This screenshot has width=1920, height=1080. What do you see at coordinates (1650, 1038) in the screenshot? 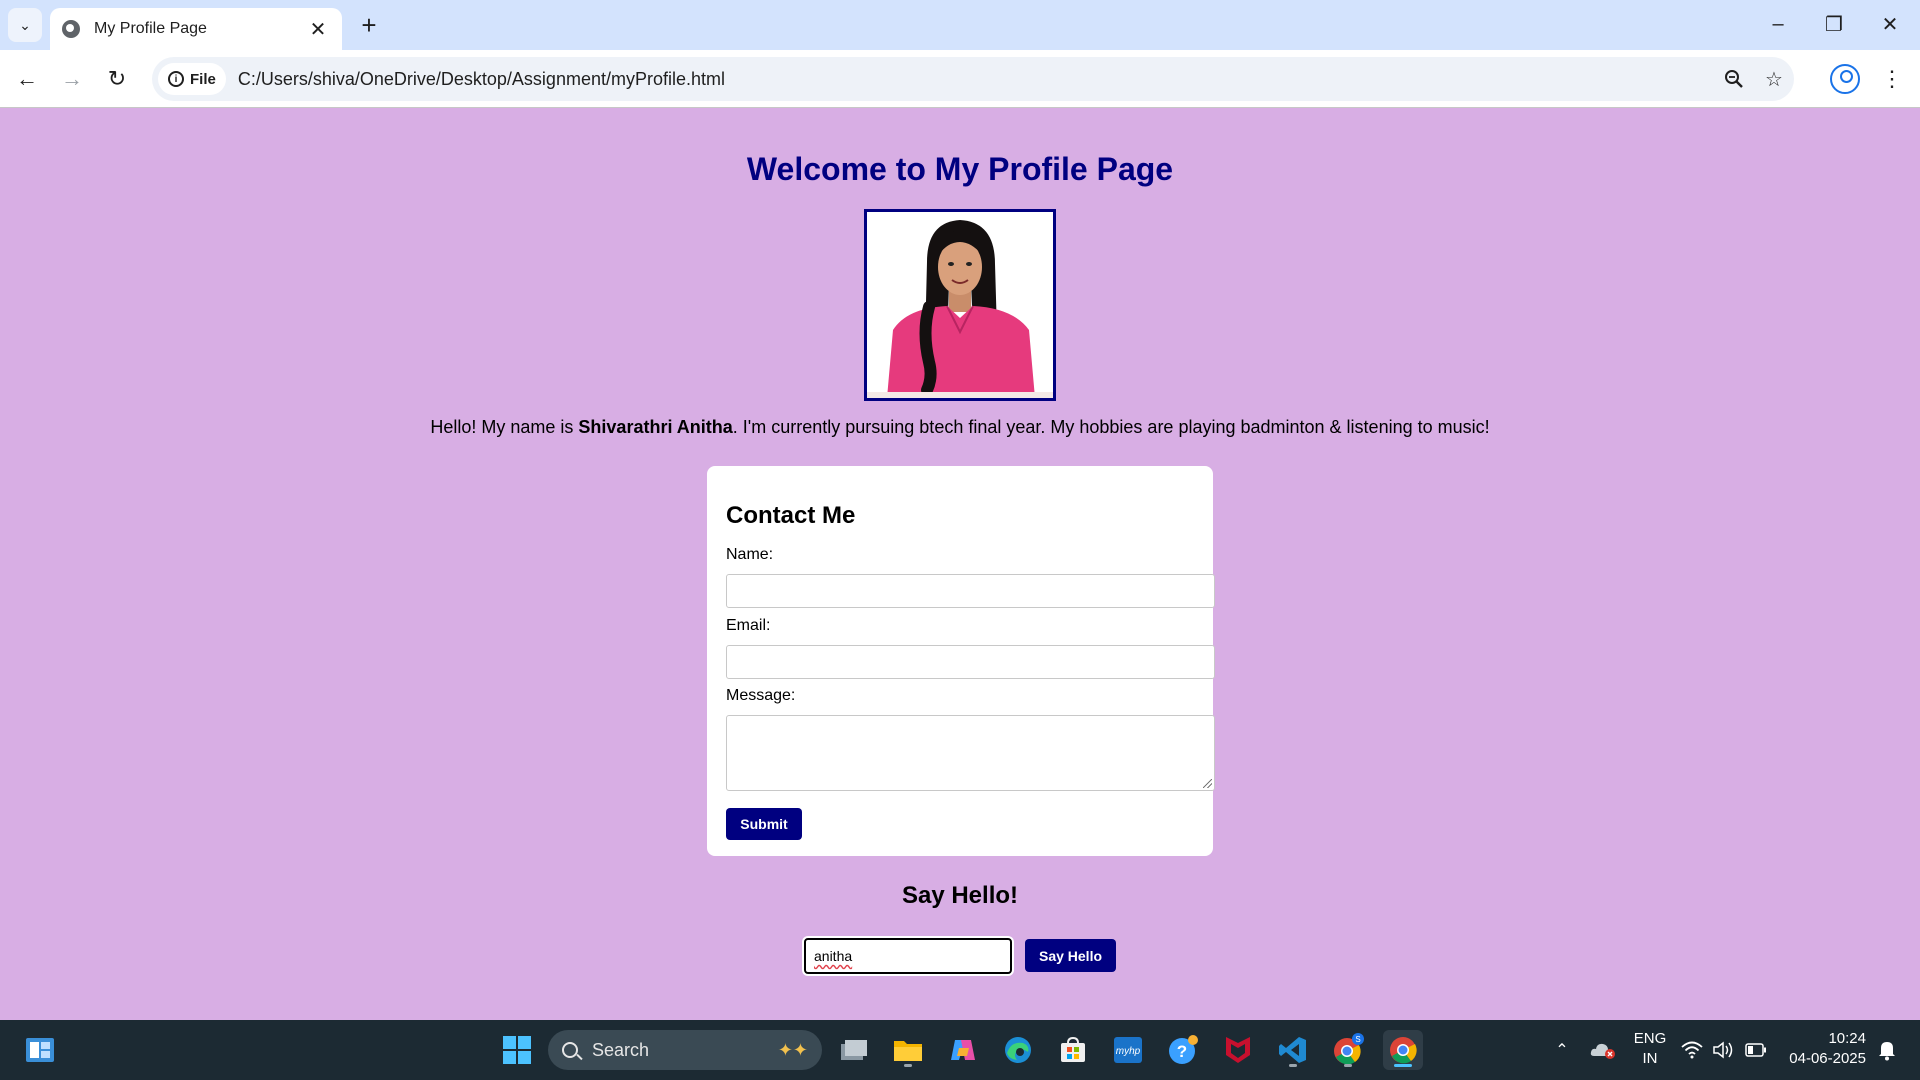
I see `language-code: ENG` at bounding box center [1650, 1038].